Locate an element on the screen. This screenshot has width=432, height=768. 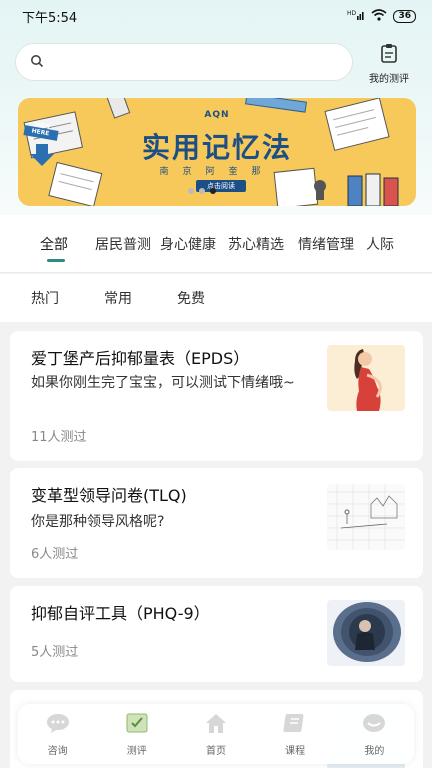
banner-pagination is located at coordinates (202, 191).